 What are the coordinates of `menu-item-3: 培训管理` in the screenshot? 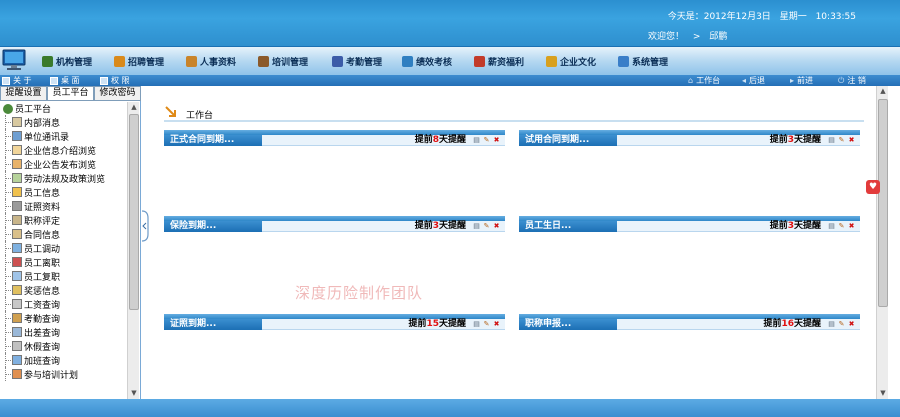 It's located at (283, 61).